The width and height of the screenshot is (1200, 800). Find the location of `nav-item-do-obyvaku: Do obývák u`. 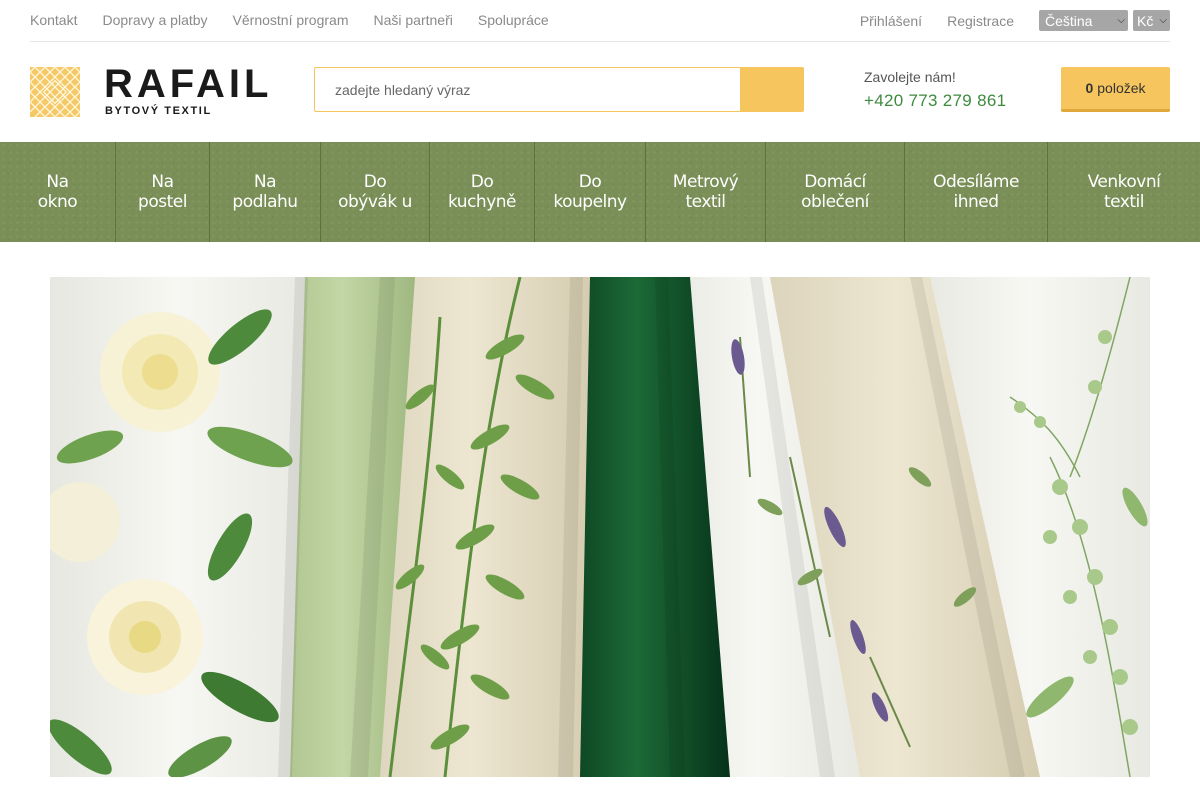

nav-item-do-obyvaku: Do obývák u is located at coordinates (375, 192).